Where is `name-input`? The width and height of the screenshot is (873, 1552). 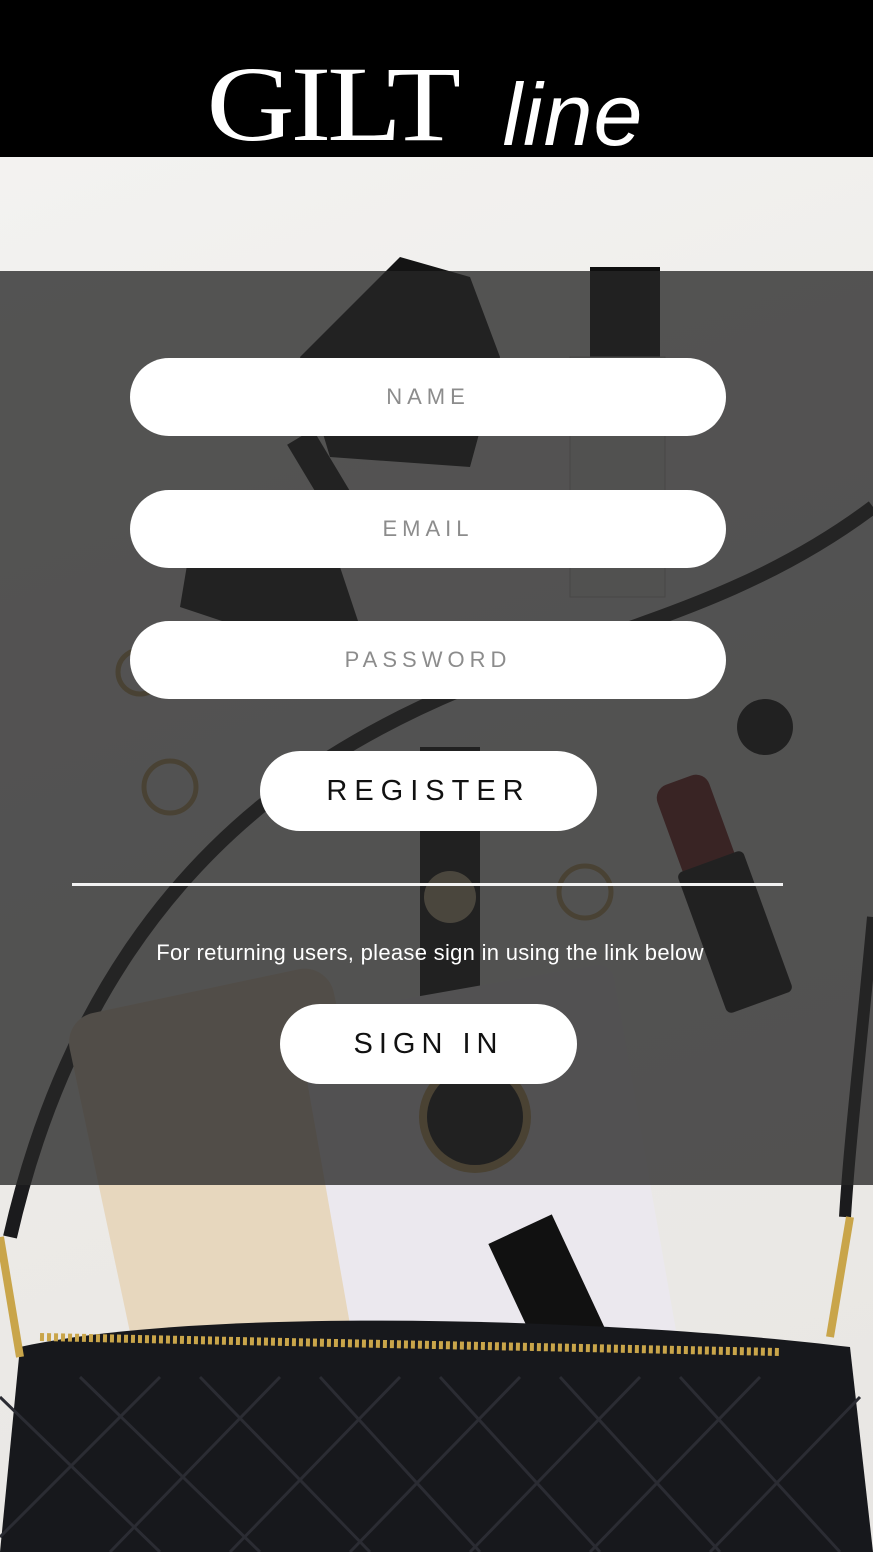
name-input is located at coordinates (428, 397).